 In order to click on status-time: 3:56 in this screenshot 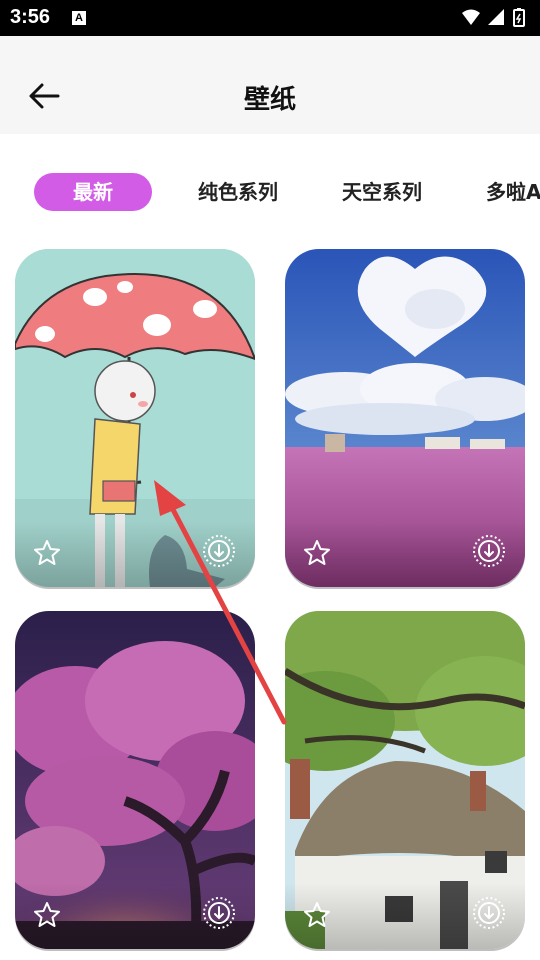, I will do `click(30, 17)`.